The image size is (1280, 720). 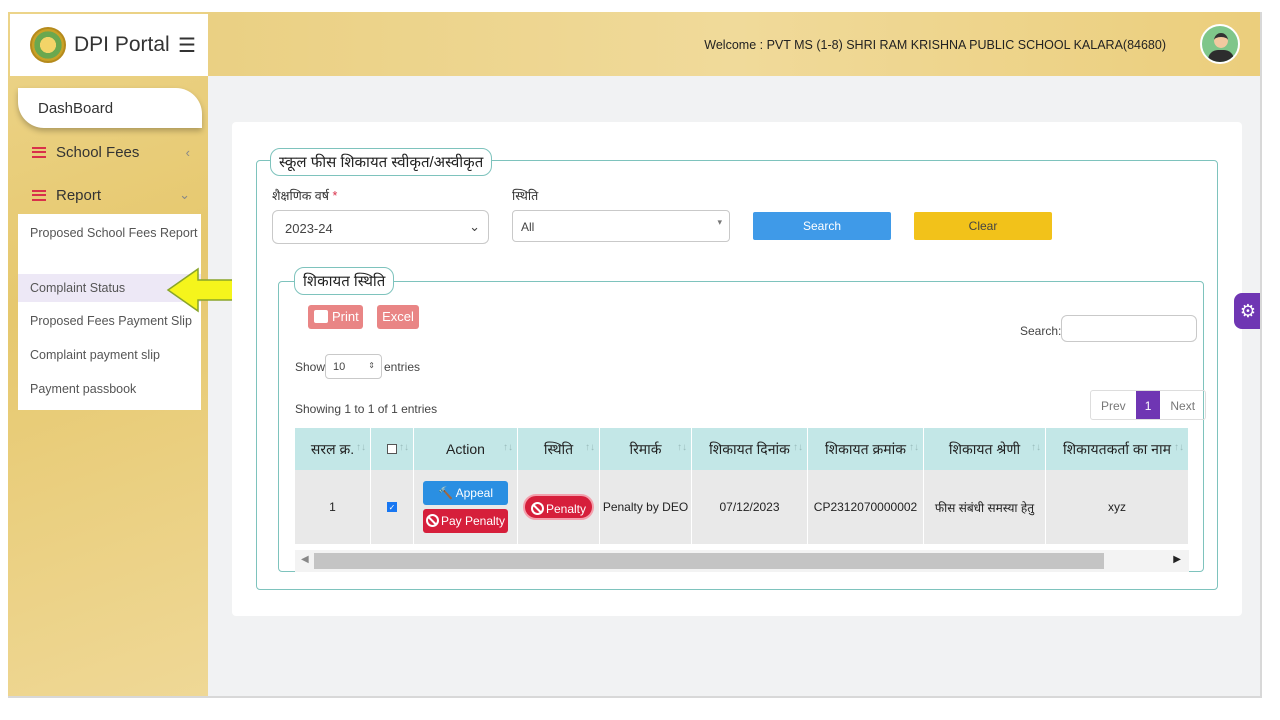 I want to click on next-page-button: Next, so click(x=1182, y=405).